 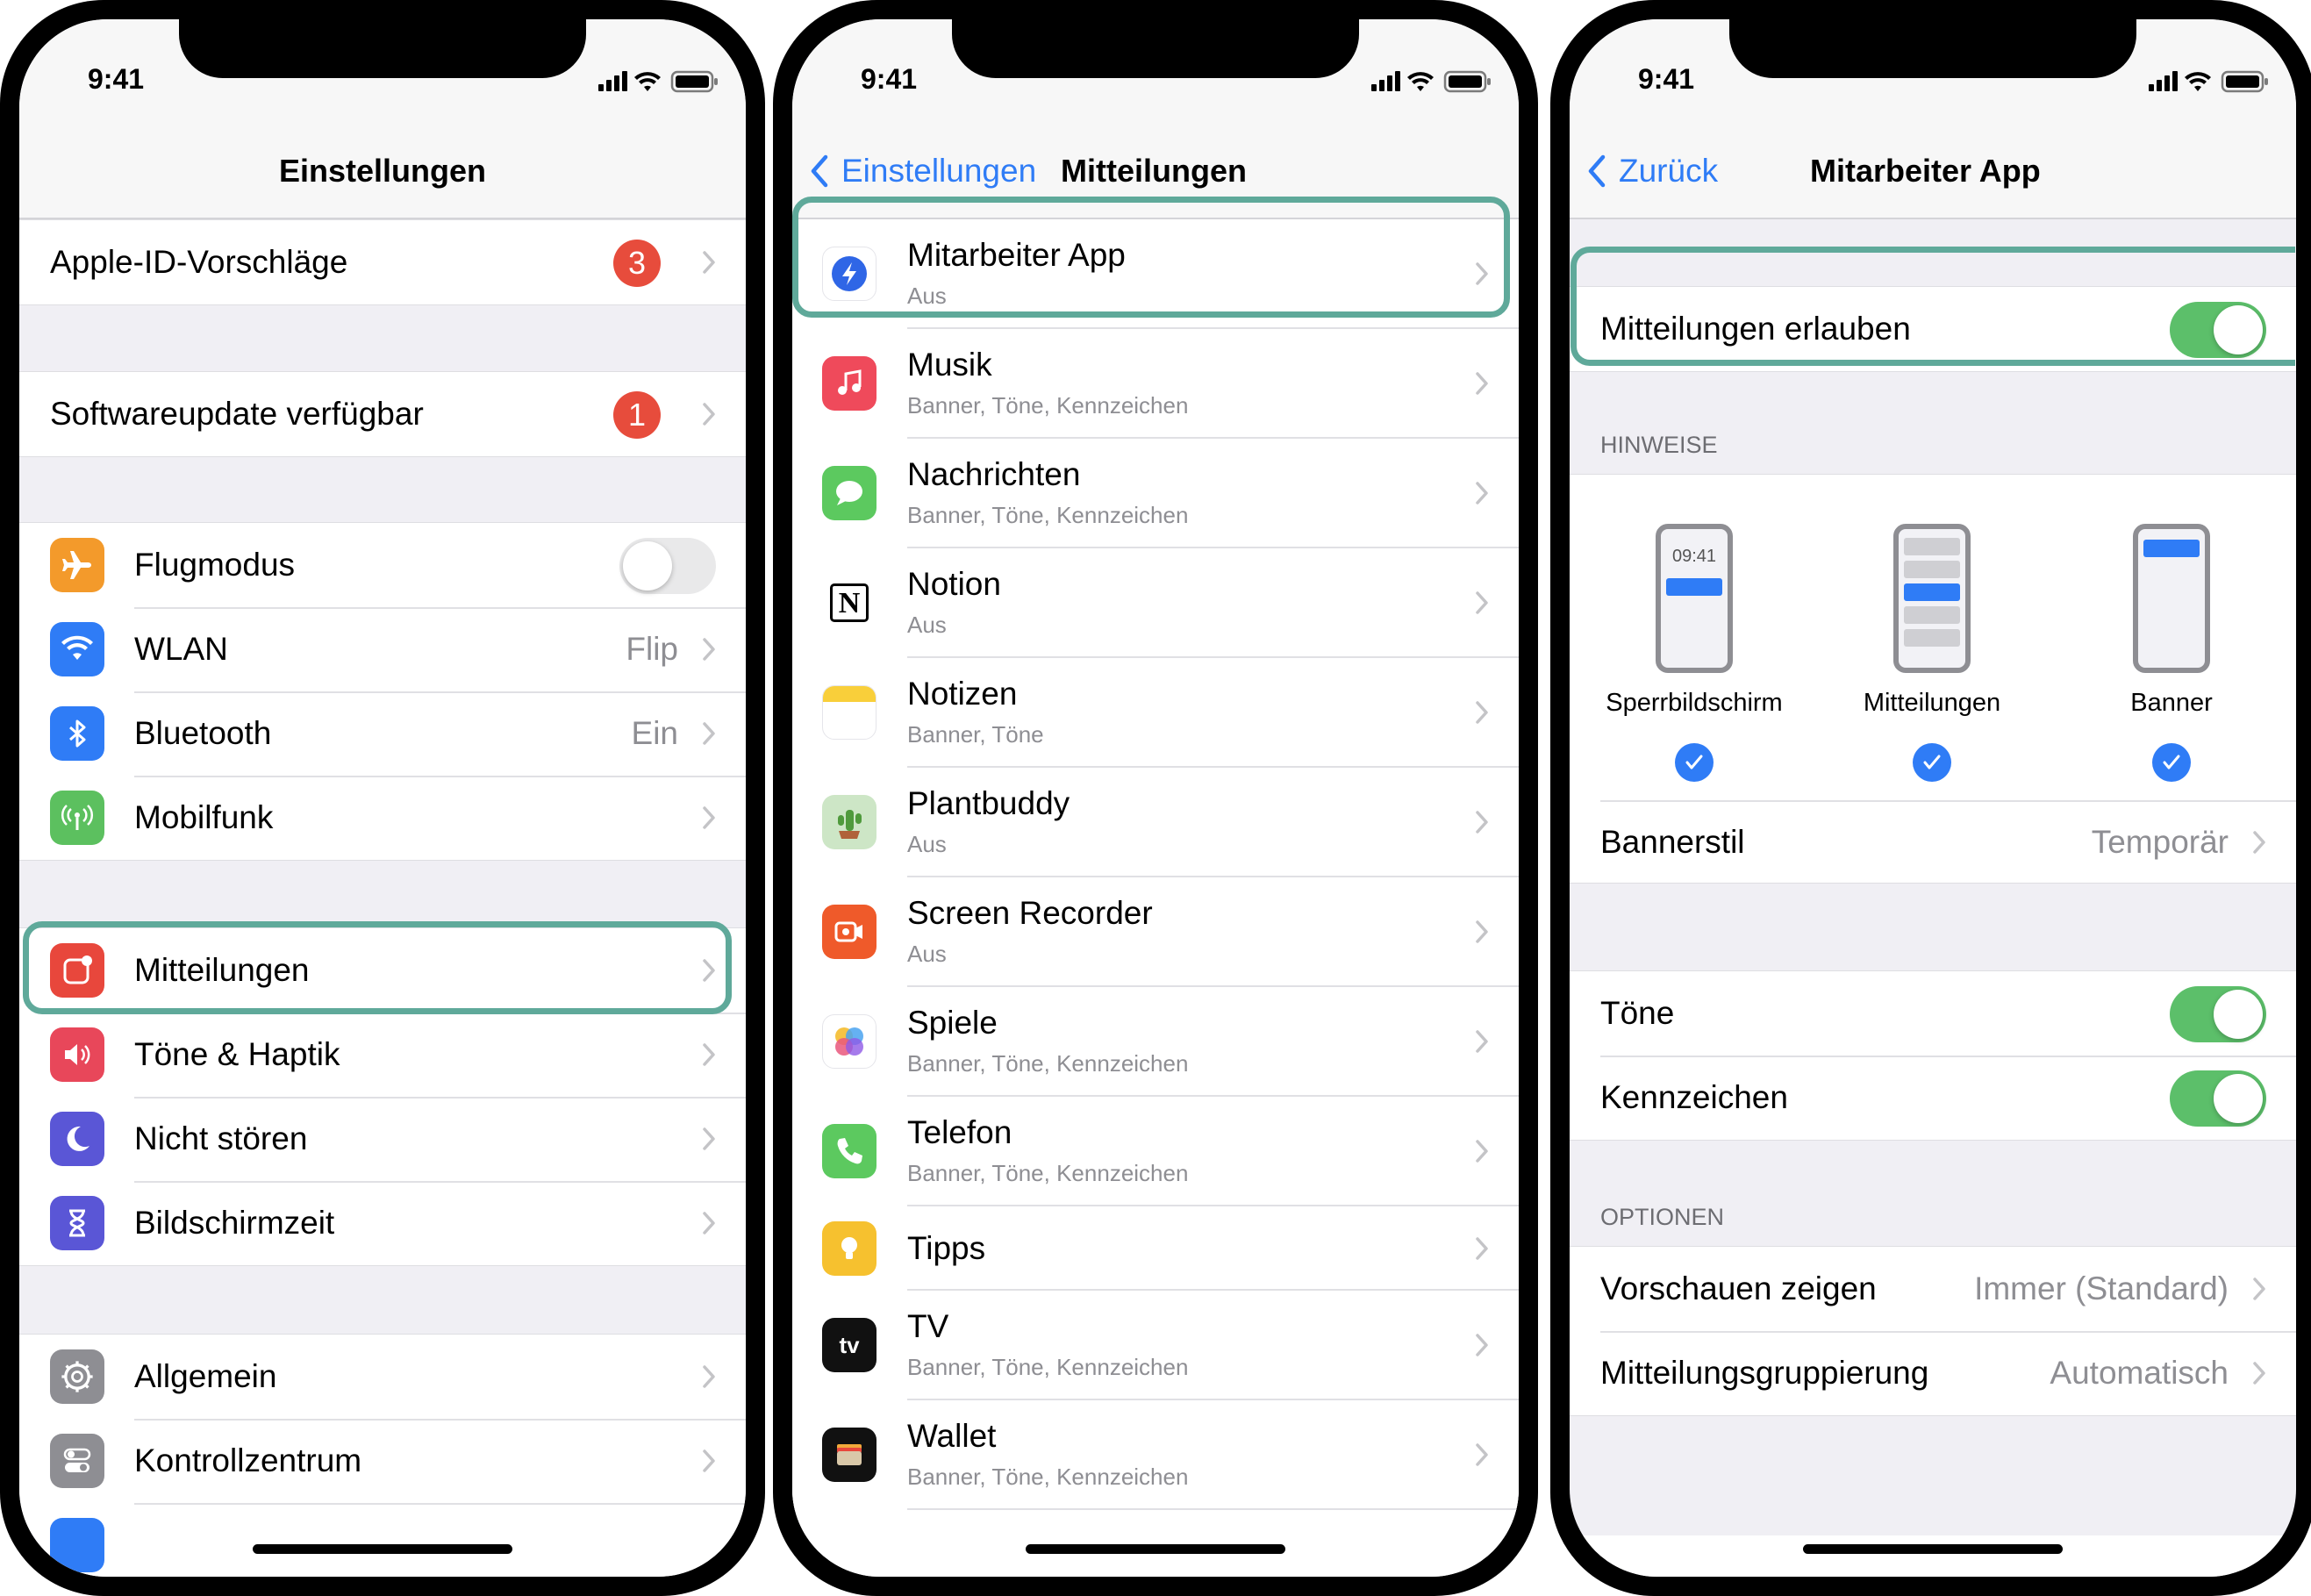 What do you see at coordinates (988, 803) in the screenshot?
I see `app-name: Plantbuddy` at bounding box center [988, 803].